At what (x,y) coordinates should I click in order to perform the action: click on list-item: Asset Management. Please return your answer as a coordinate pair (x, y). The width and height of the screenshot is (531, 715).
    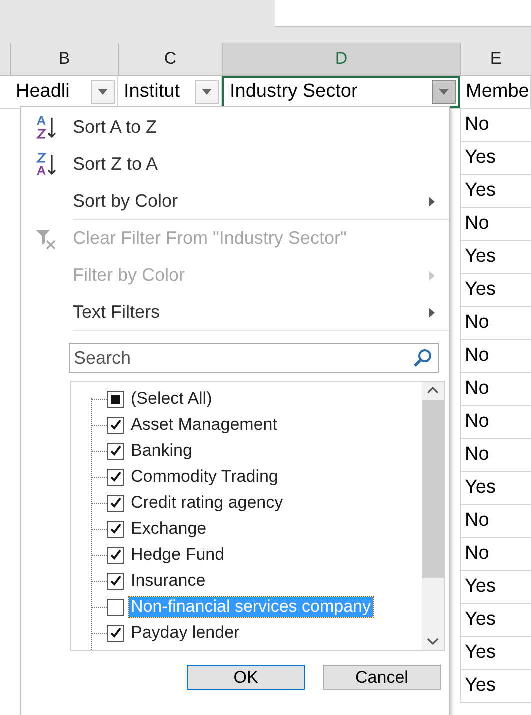
    Looking at the image, I should click on (204, 425).